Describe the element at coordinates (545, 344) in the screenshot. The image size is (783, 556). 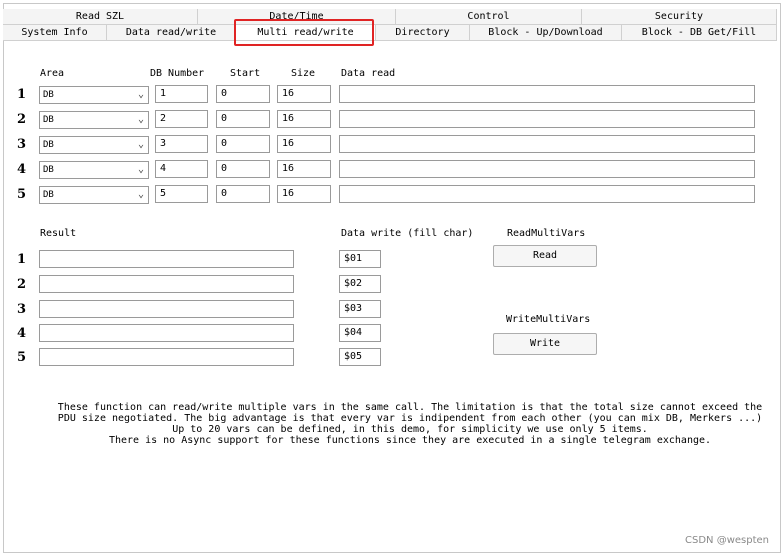
I see `write-button: Write` at that location.